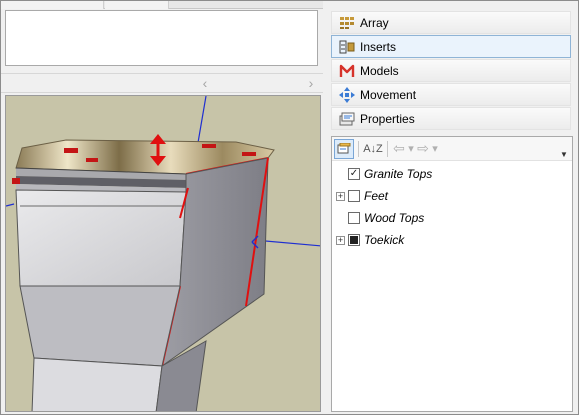  What do you see at coordinates (362, 196) in the screenshot?
I see `tree-item-feet: + Feet` at bounding box center [362, 196].